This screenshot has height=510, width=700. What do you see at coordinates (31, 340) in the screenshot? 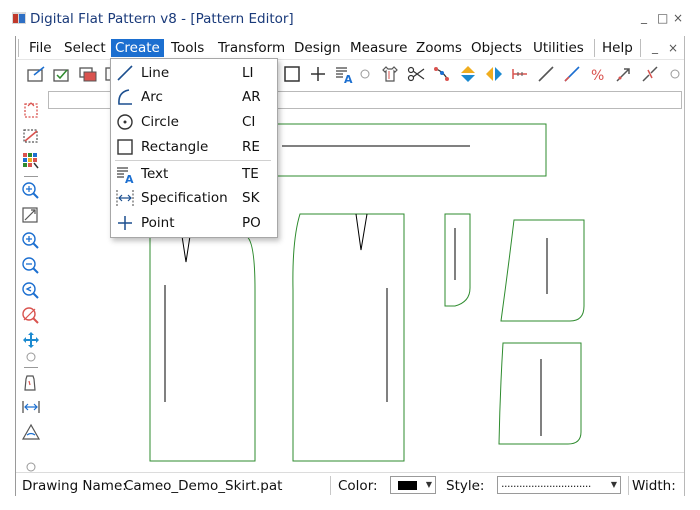
I see `pan-icon` at bounding box center [31, 340].